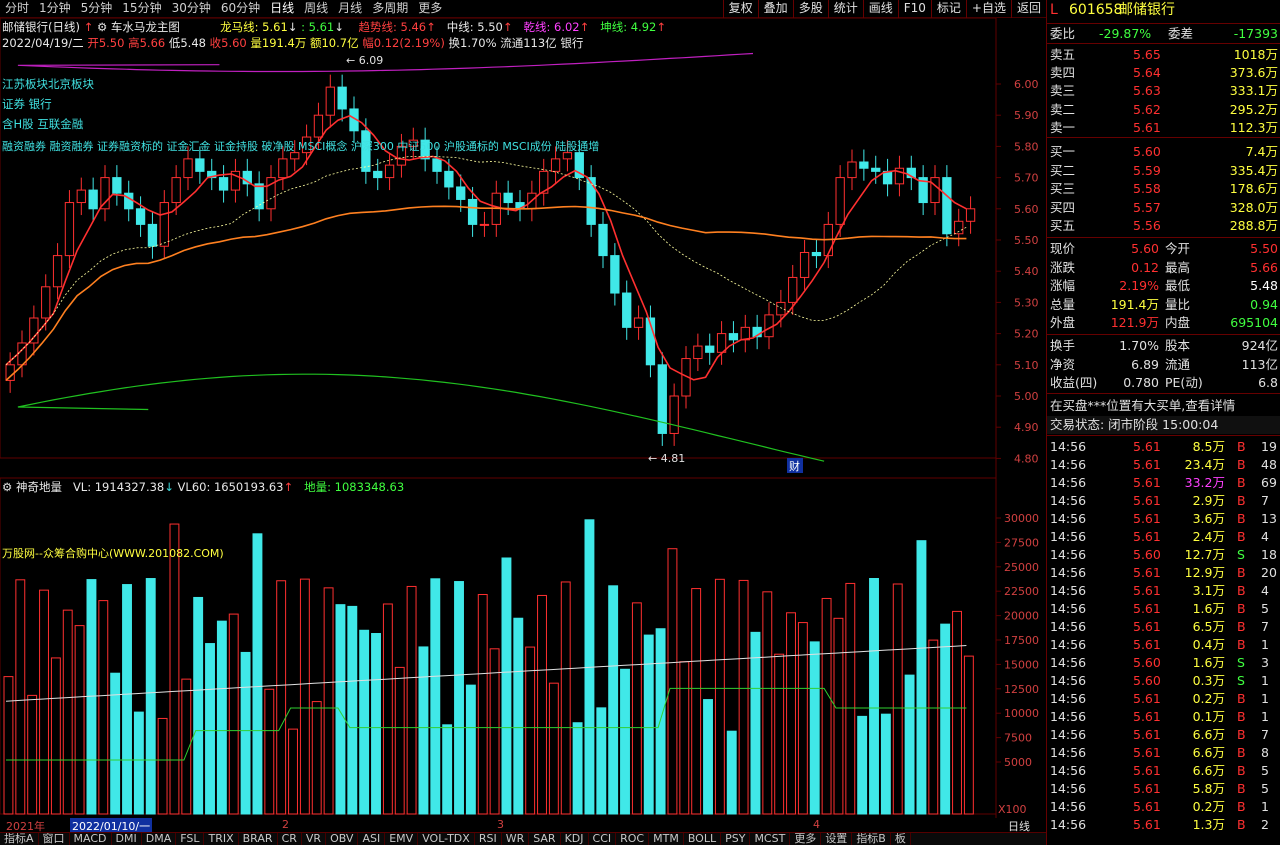 The image size is (1280, 845). Describe the element at coordinates (1163, 189) in the screenshot. I see `bid-row: 买三 5.58 178.6万` at that location.